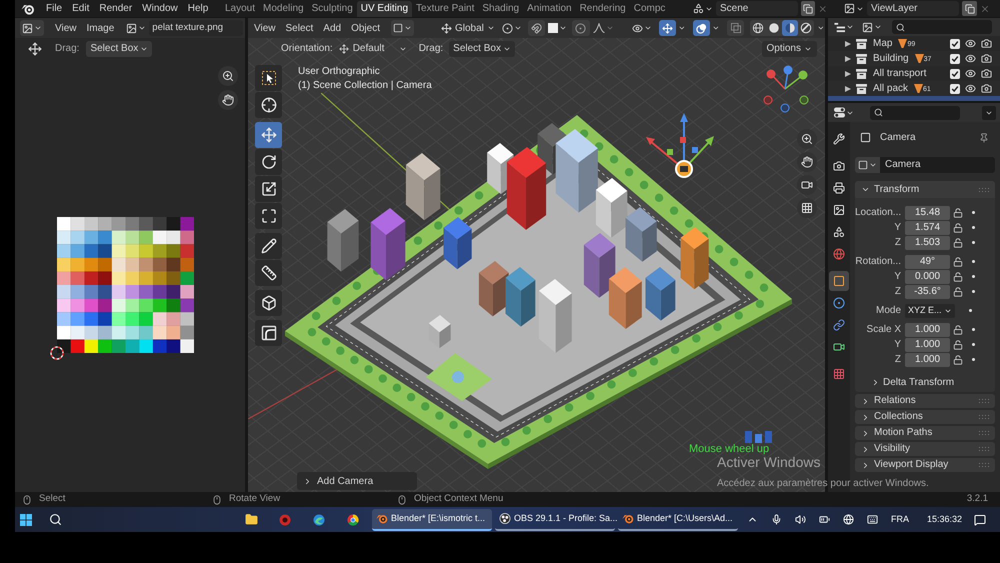  I want to click on object-name-field: Camera, so click(937, 165).